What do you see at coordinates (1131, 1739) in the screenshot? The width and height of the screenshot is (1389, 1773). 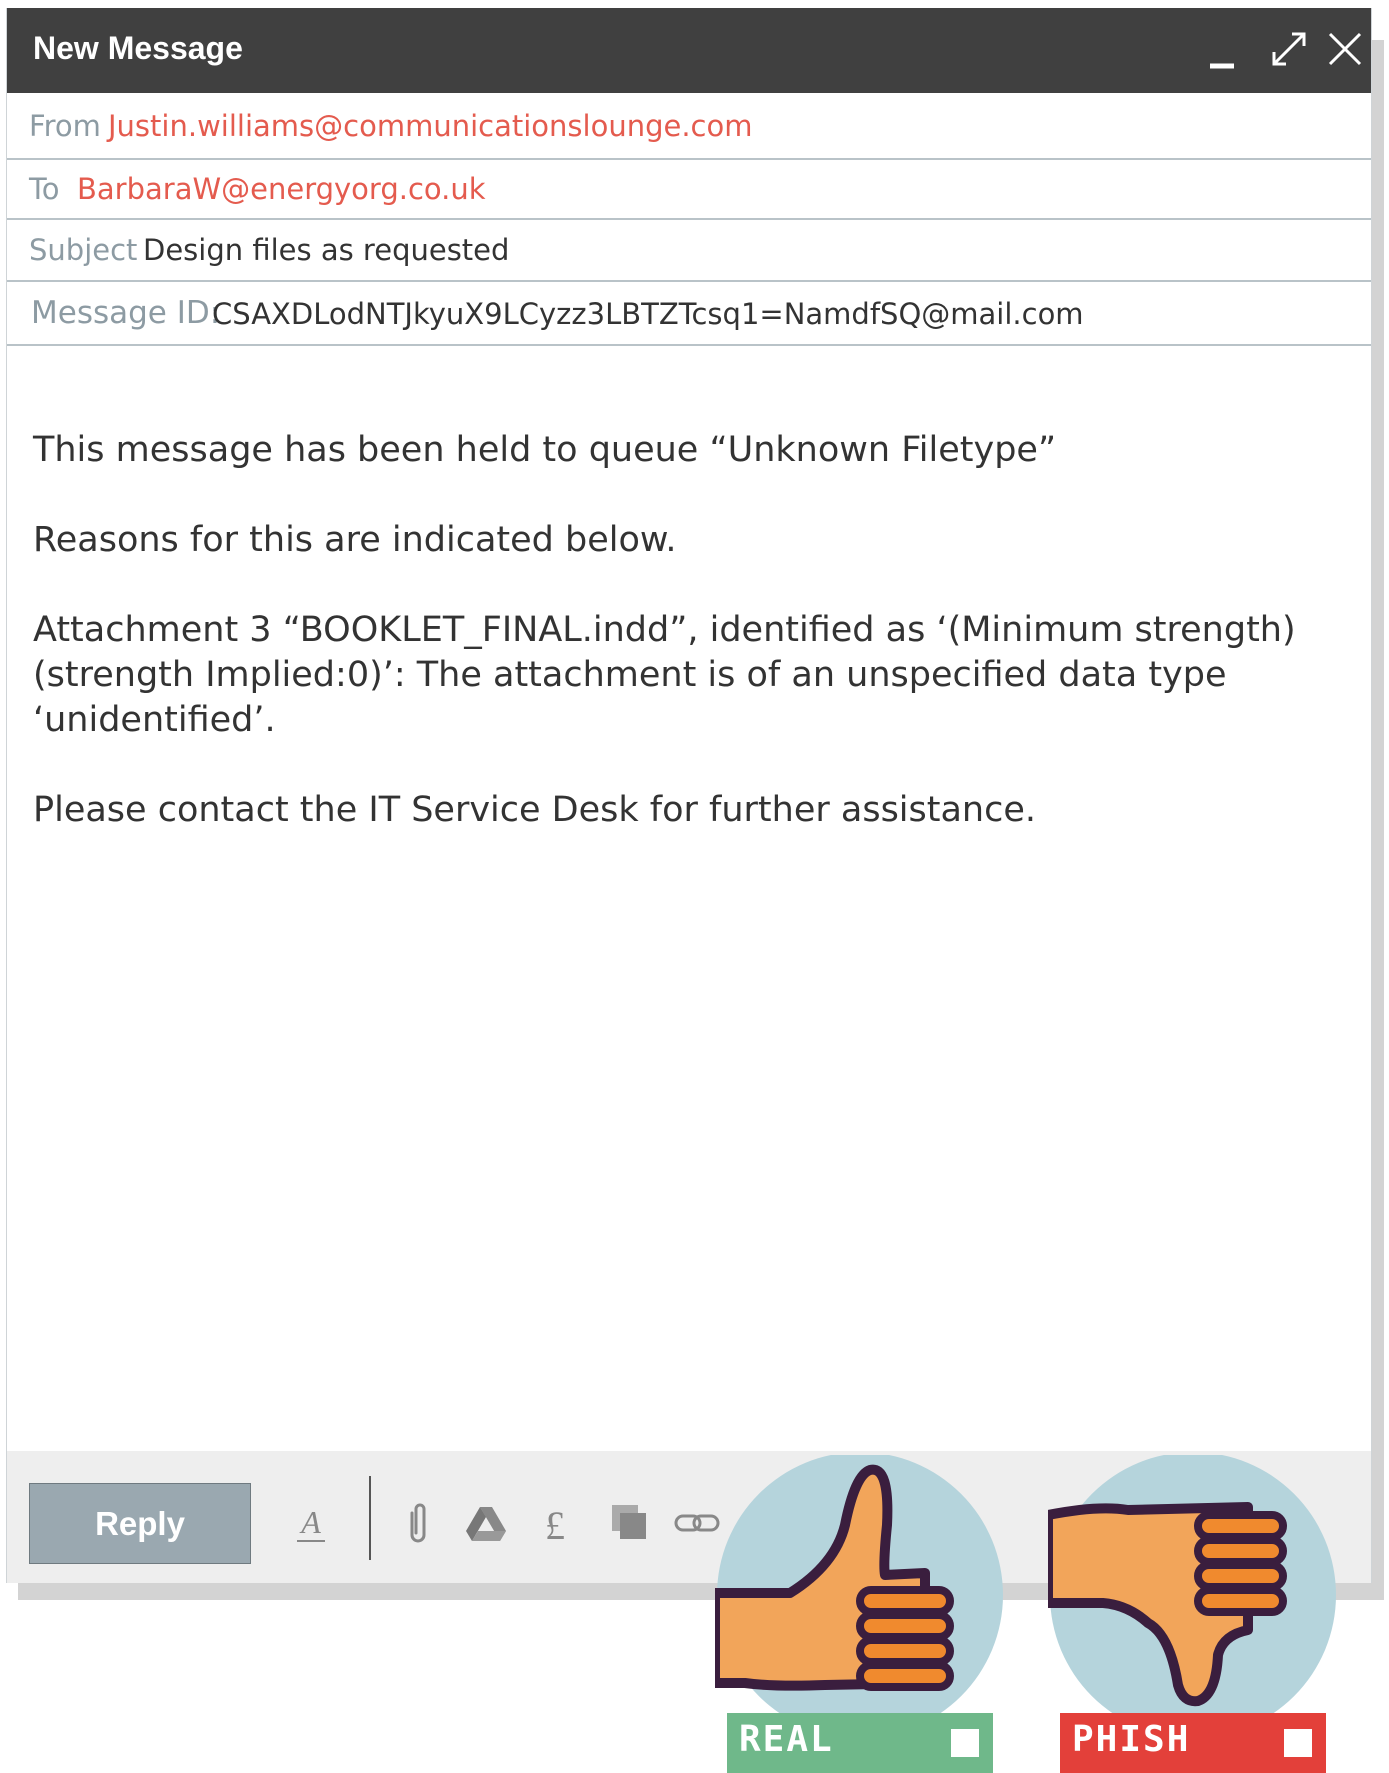 I see `phish-label: PHISH` at bounding box center [1131, 1739].